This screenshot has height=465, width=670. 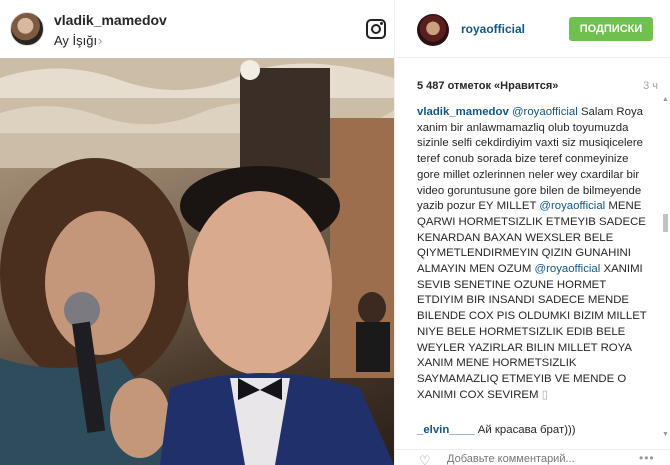 What do you see at coordinates (250, 70) in the screenshot?
I see `light` at bounding box center [250, 70].